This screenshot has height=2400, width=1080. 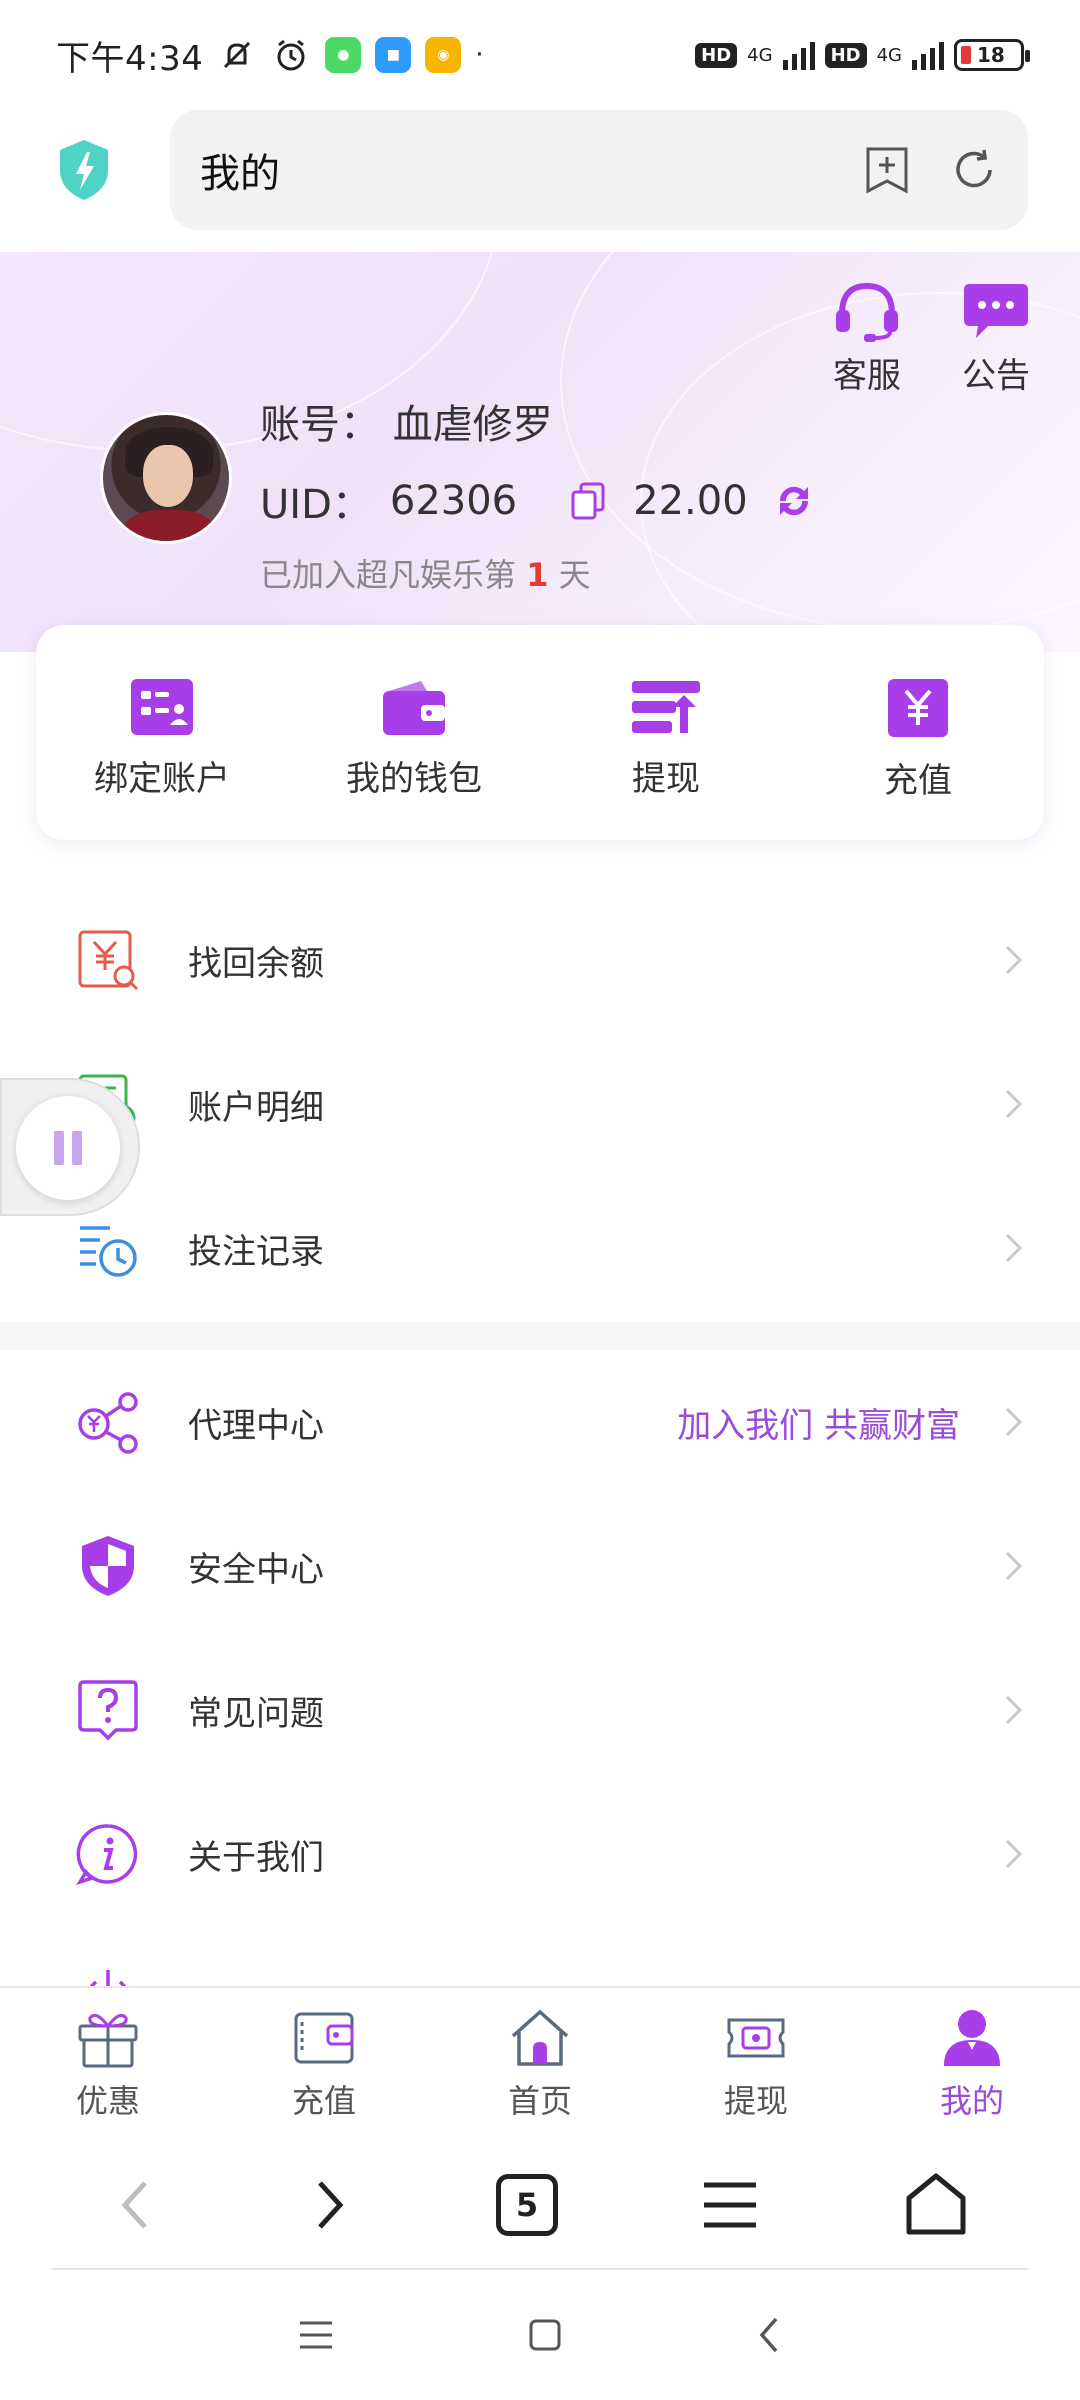 What do you see at coordinates (324, 2038) in the screenshot?
I see `wallet-card-icon` at bounding box center [324, 2038].